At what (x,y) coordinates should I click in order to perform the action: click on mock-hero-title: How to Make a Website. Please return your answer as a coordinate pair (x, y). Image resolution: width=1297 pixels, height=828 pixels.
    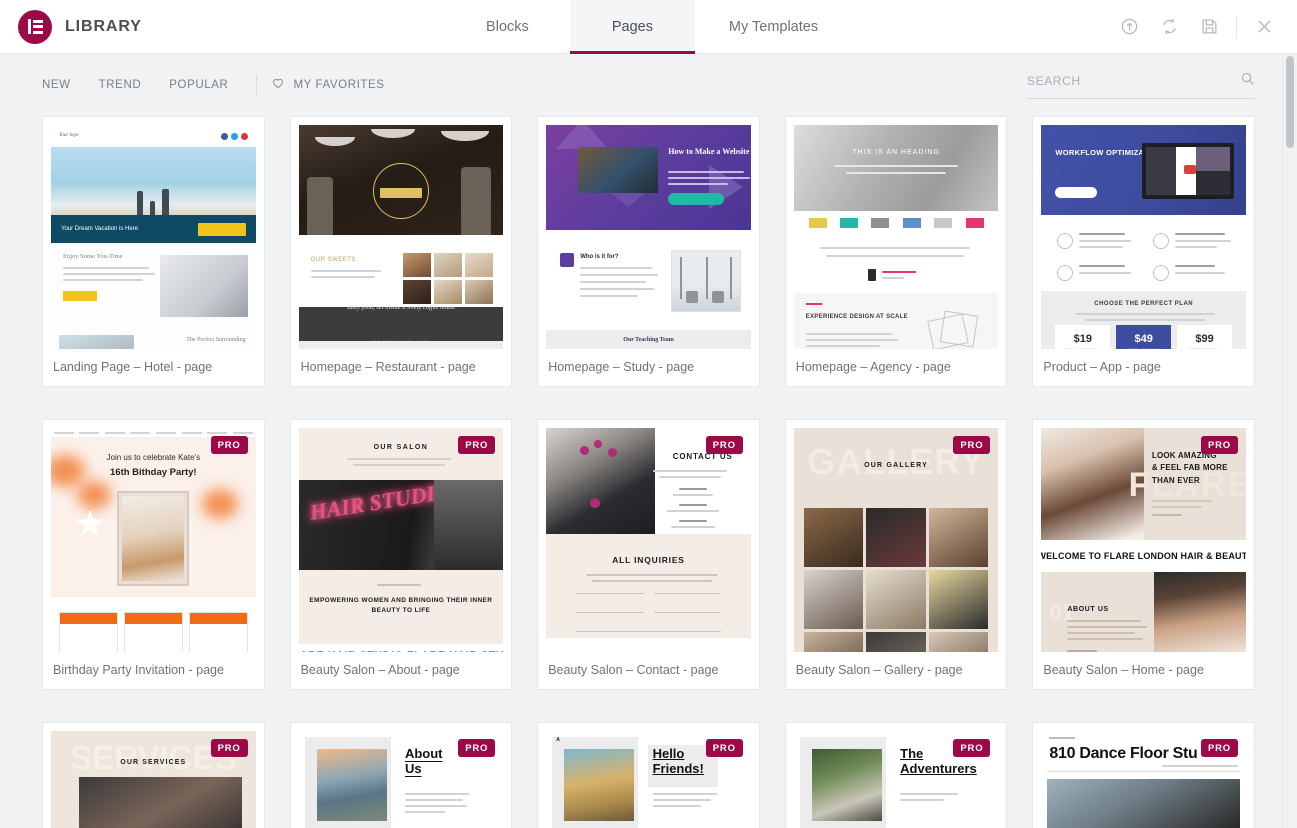
    Looking at the image, I should click on (709, 151).